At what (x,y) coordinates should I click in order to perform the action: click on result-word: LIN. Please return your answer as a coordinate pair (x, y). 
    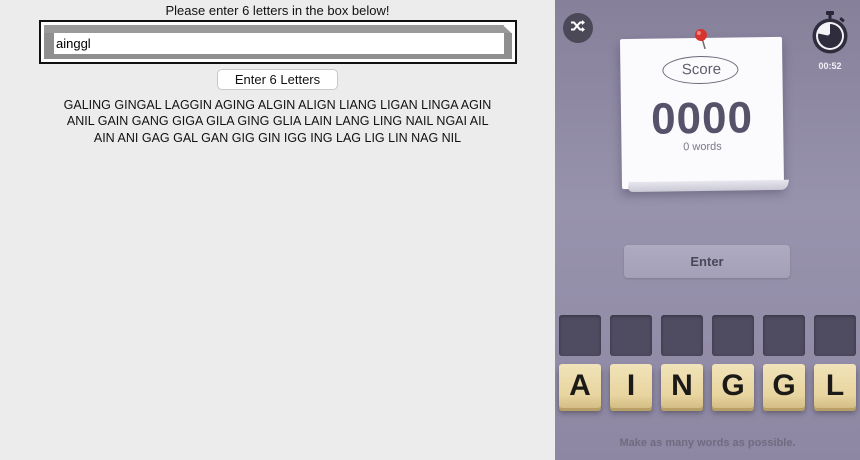
    Looking at the image, I should click on (398, 137).